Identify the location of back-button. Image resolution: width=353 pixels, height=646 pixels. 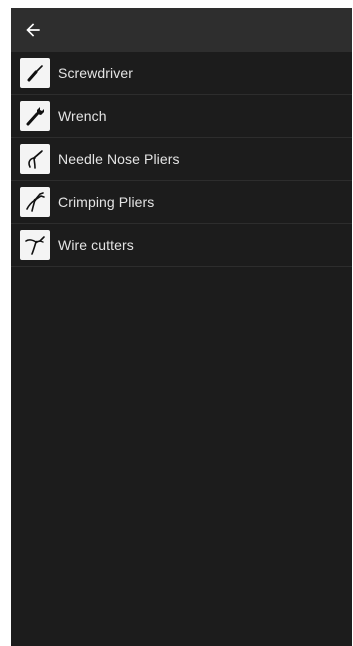
(33, 30).